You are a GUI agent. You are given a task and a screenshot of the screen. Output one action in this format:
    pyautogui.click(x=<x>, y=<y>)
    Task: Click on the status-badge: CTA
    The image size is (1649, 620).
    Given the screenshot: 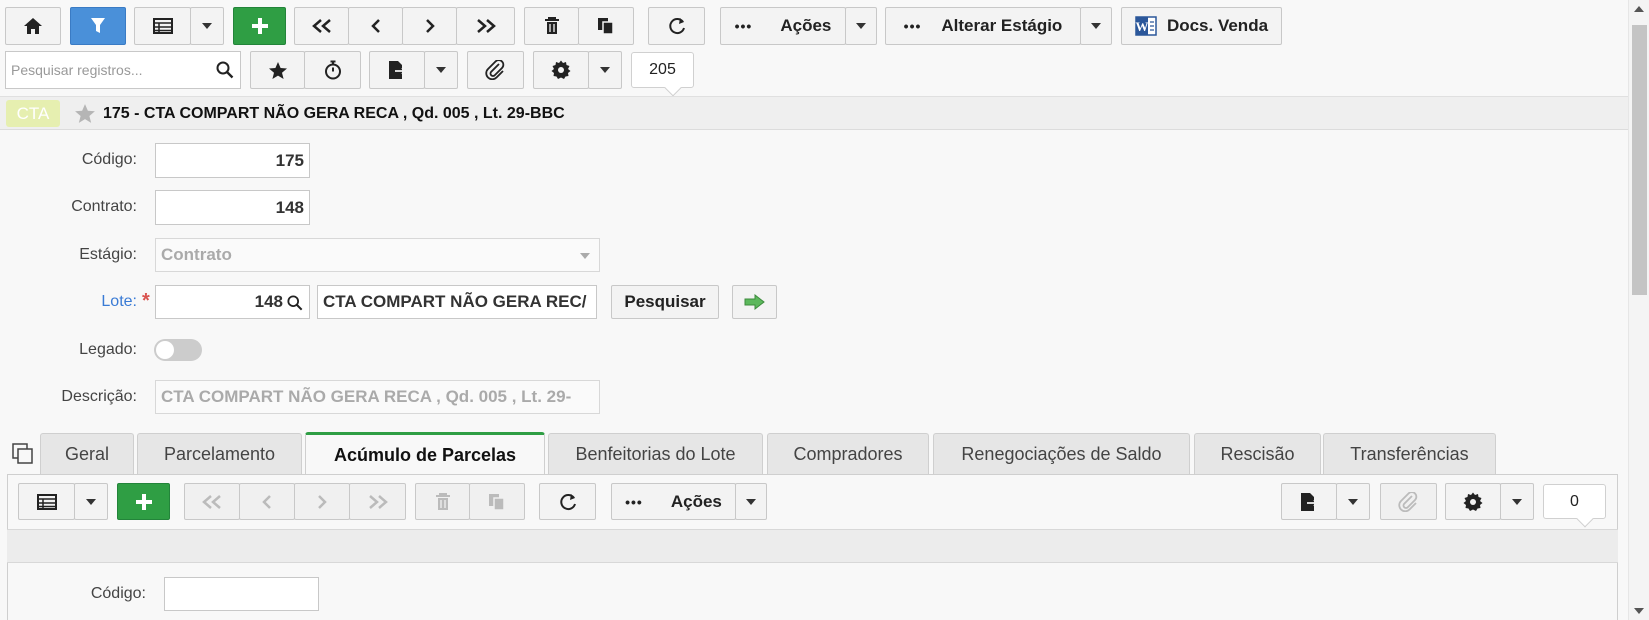 What is the action you would take?
    pyautogui.click(x=33, y=113)
    